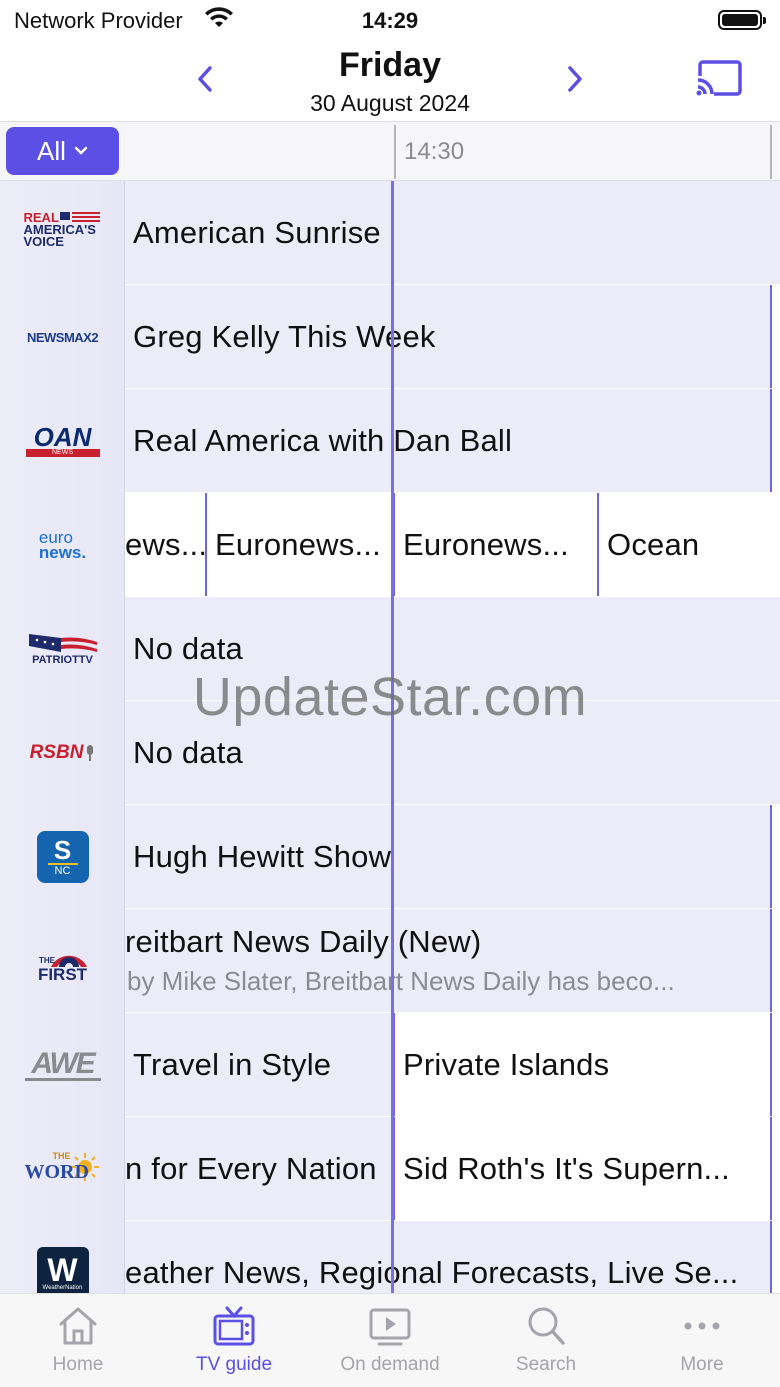  I want to click on date-header: Friday 30 August 2024, so click(390, 80).